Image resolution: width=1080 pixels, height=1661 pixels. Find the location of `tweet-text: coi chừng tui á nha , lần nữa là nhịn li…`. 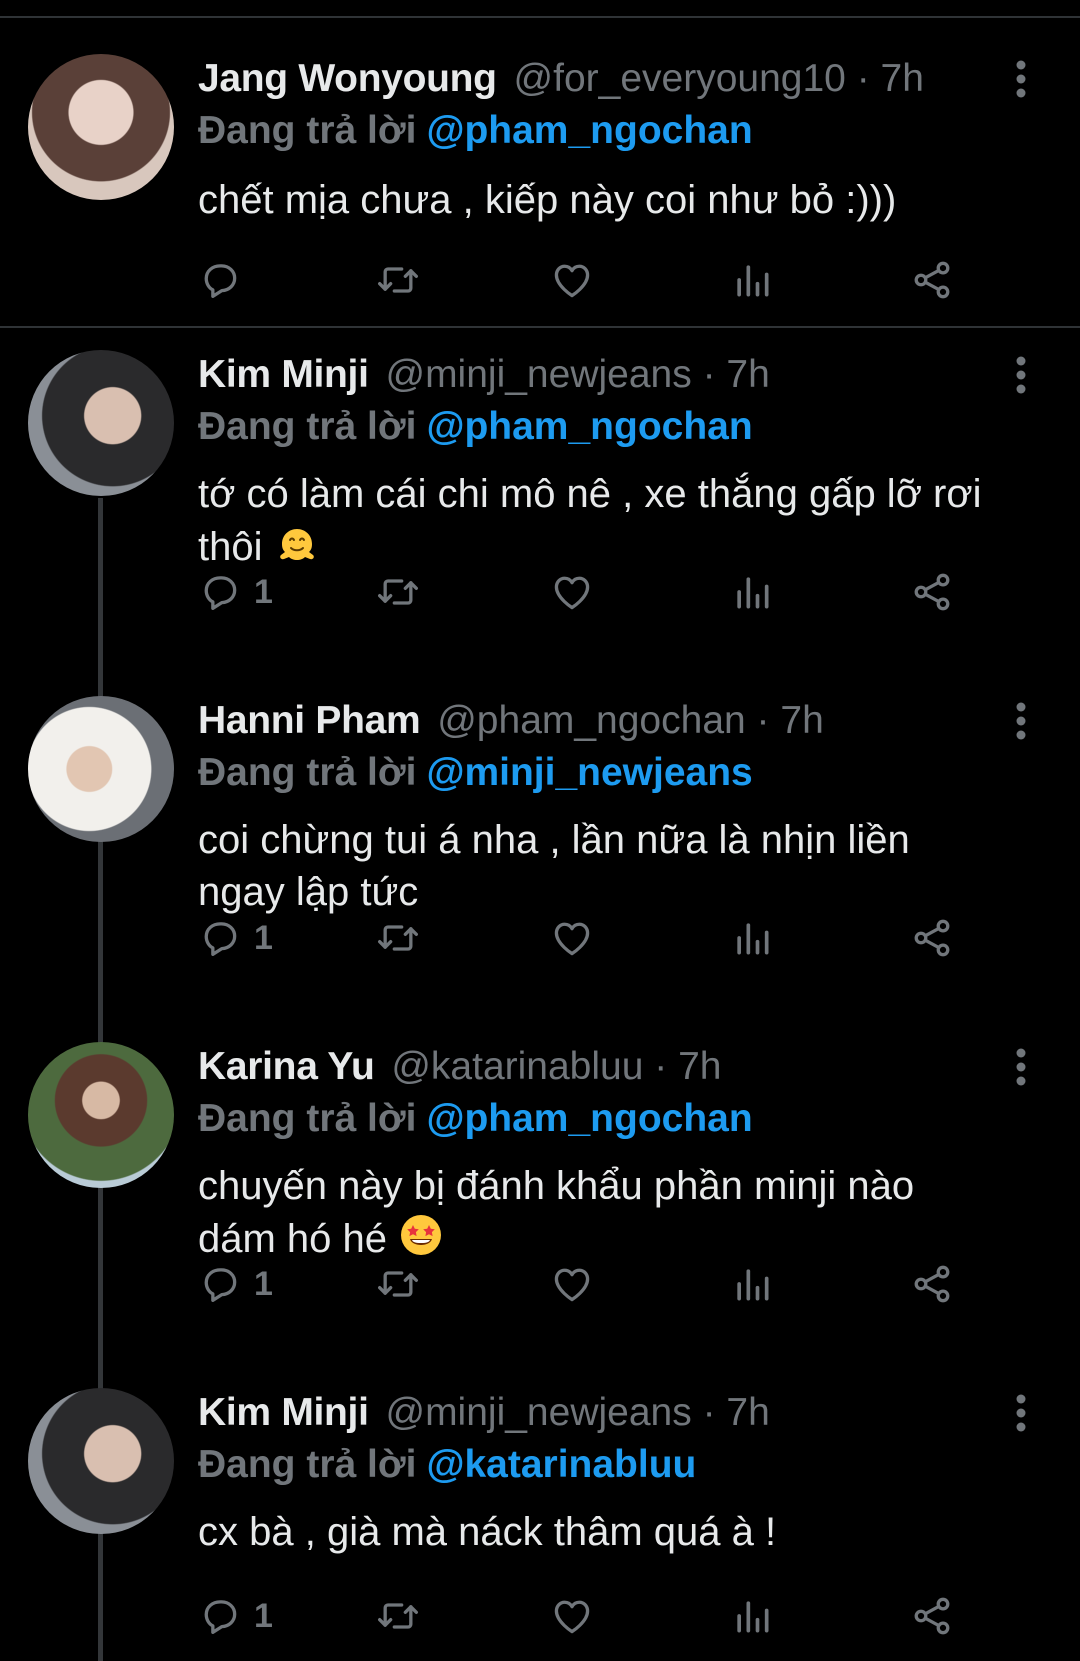

tweet-text: coi chừng tui á nha , lần nữa là nhịn li… is located at coordinates (613, 866).